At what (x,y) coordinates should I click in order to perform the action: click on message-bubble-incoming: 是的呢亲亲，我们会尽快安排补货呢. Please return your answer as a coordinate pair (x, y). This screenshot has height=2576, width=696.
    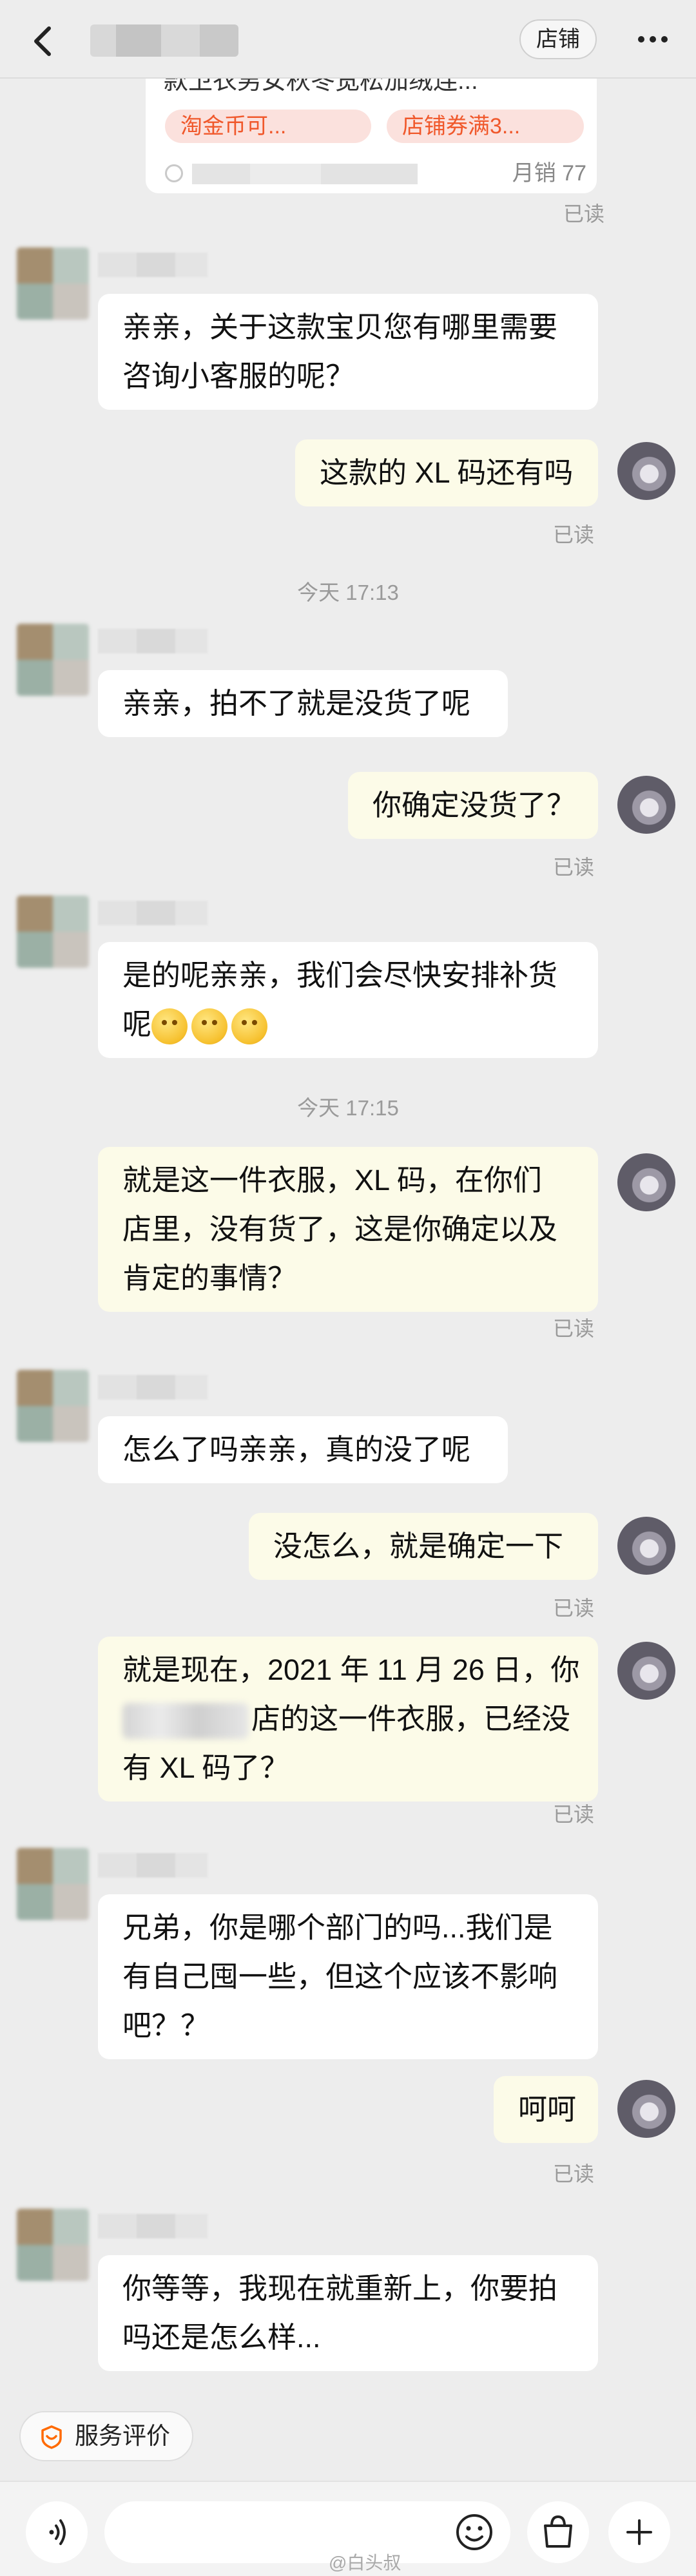
    Looking at the image, I should click on (348, 1000).